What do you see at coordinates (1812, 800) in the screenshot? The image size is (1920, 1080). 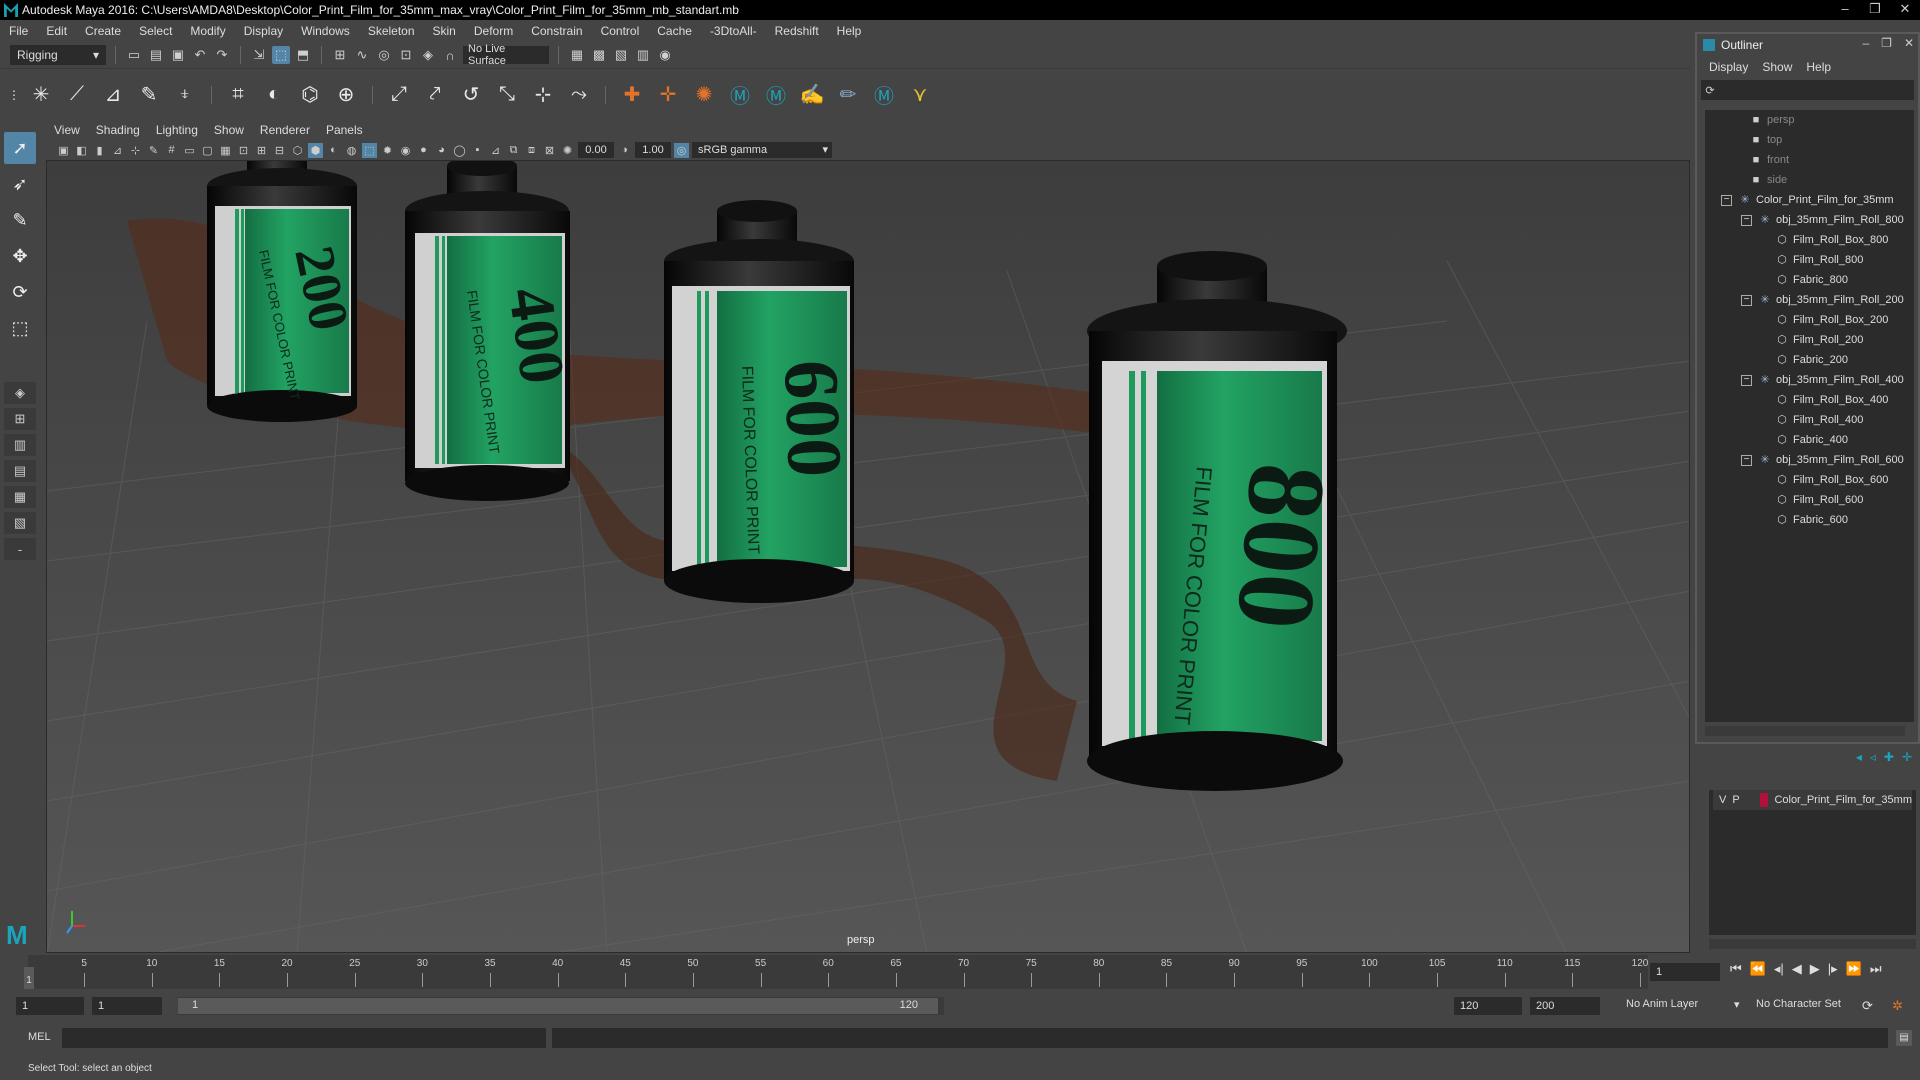 I see `layer-row: V P Color_Print_Film_for_35mm` at bounding box center [1812, 800].